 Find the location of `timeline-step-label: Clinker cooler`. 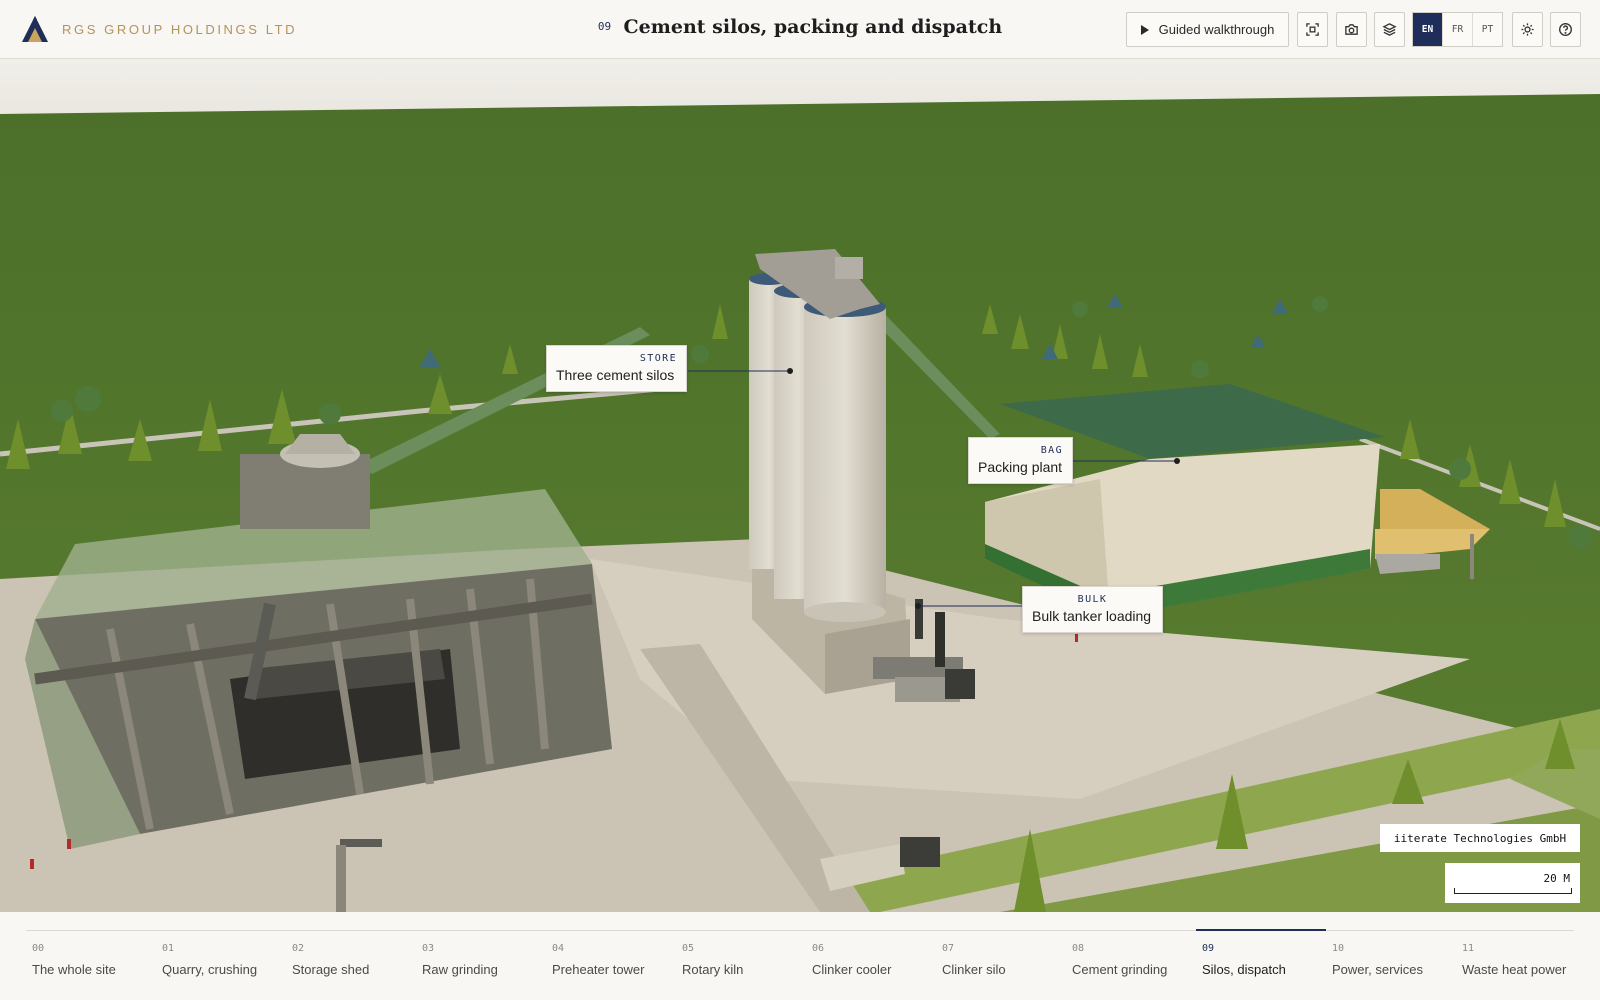

timeline-step-label: Clinker cooler is located at coordinates (852, 969).